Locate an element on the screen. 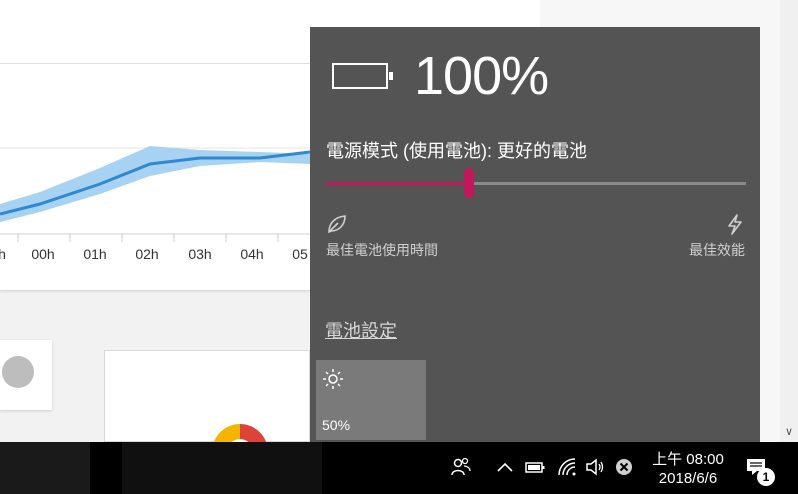  x-tick-label: h is located at coordinates (3, 254).